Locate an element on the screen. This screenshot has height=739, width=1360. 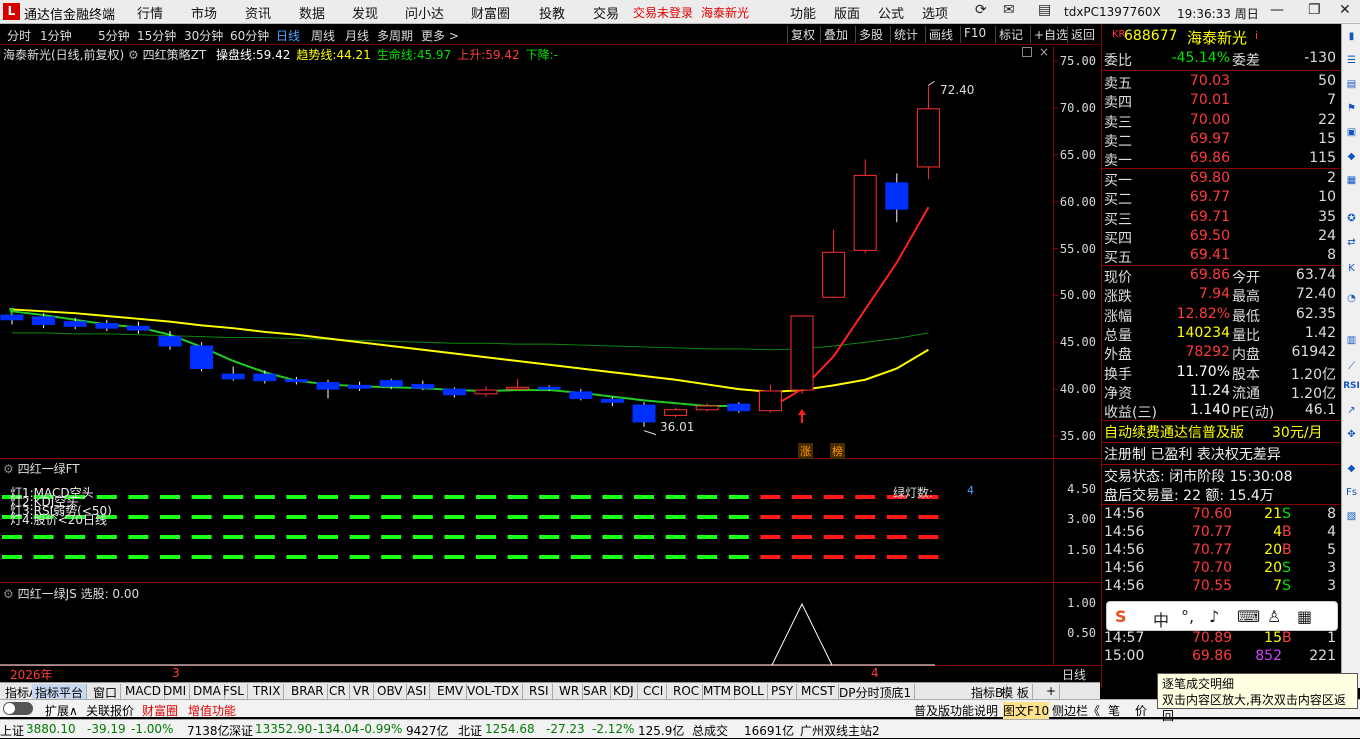
server-name: 广州双线主站2 is located at coordinates (840, 730).